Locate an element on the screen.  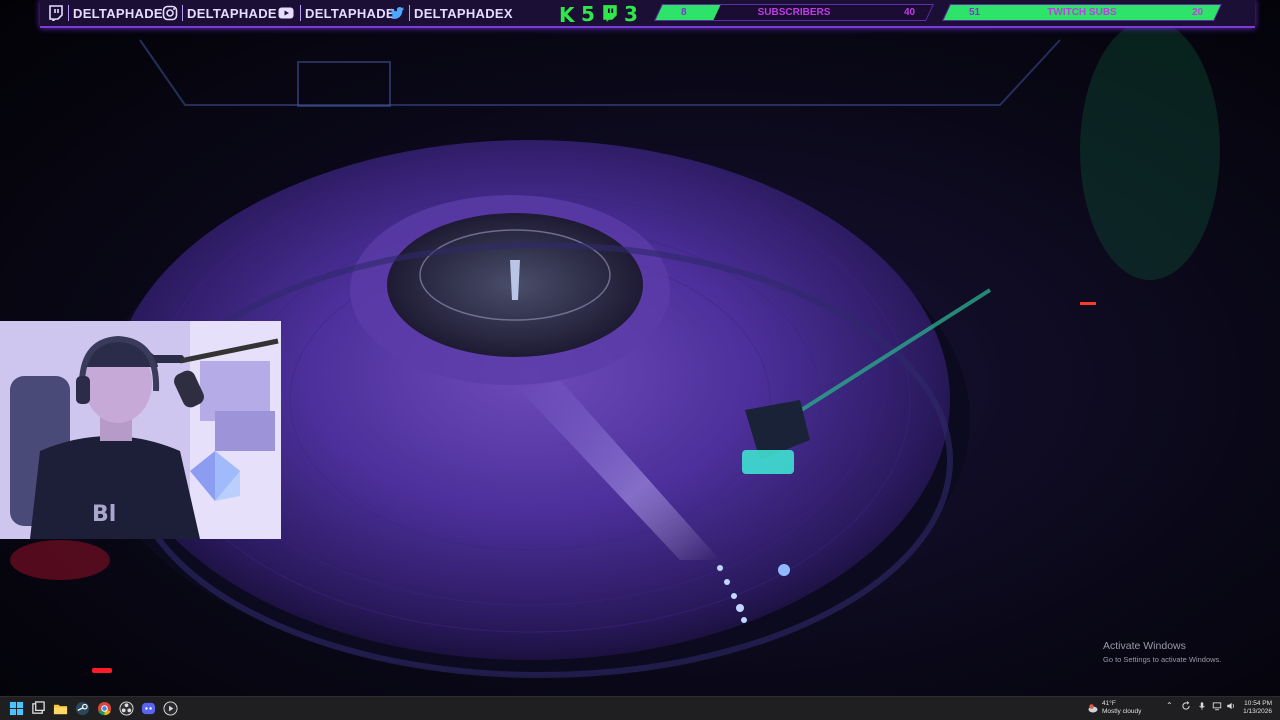
twitch-icon is located at coordinates (56, 13).